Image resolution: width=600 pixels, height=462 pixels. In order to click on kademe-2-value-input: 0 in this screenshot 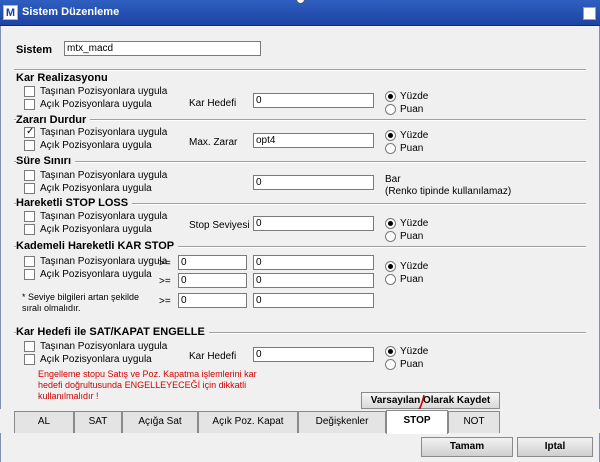, I will do `click(313, 280)`.